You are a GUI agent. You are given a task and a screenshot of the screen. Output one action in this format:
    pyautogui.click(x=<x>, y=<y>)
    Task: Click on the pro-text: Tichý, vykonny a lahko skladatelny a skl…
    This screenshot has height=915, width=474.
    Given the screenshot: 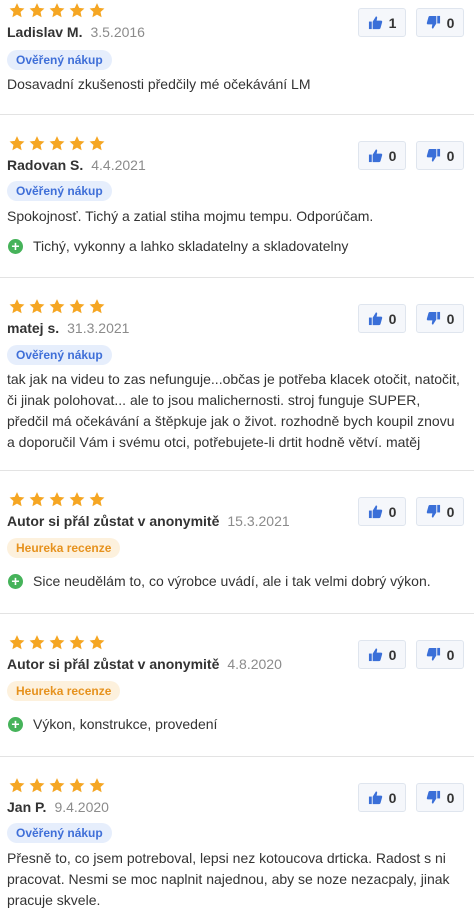 What is the action you would take?
    pyautogui.click(x=191, y=246)
    